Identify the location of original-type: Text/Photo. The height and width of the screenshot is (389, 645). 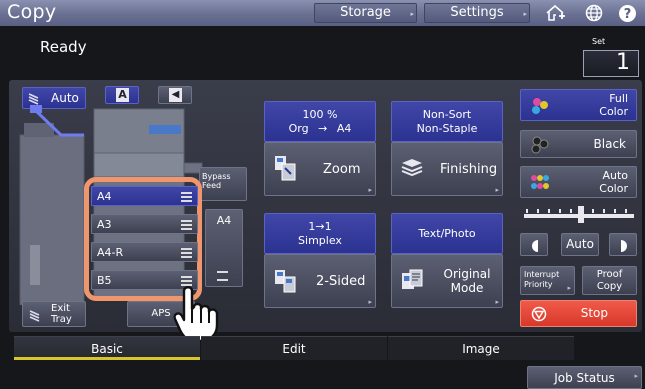
(447, 233).